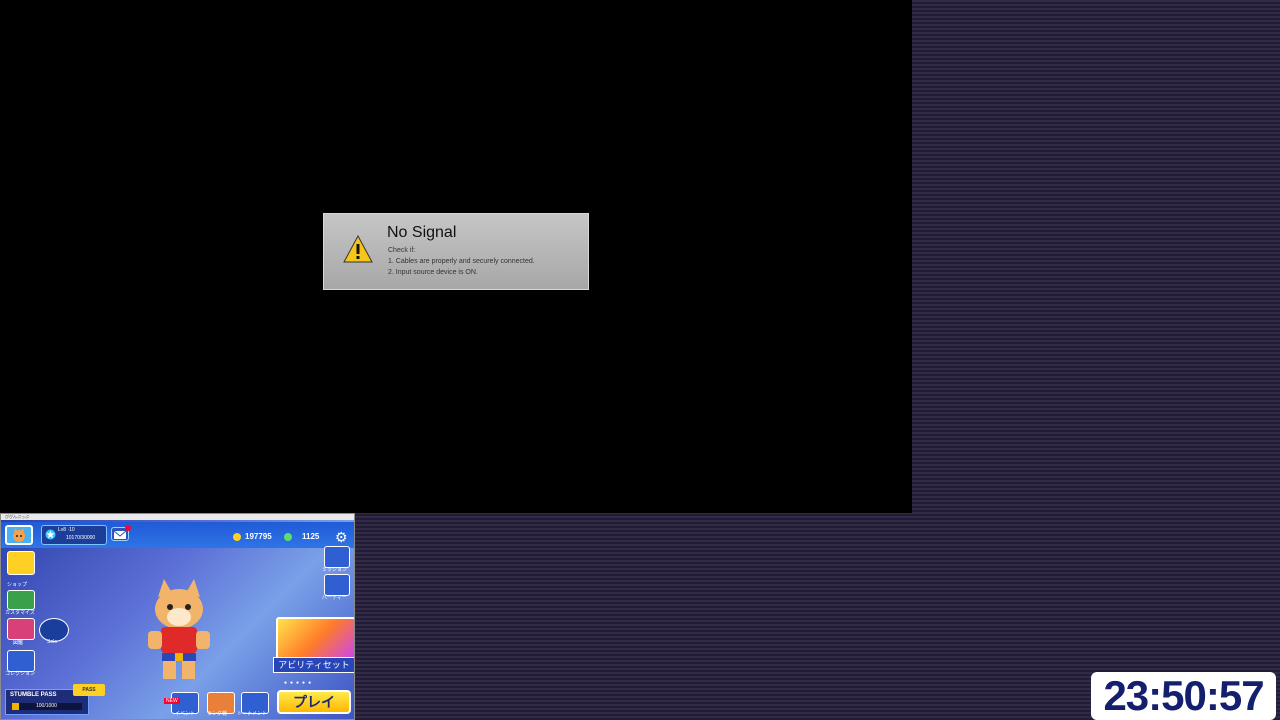 This screenshot has width=1280, height=720. What do you see at coordinates (21, 600) in the screenshot?
I see `customize-button` at bounding box center [21, 600].